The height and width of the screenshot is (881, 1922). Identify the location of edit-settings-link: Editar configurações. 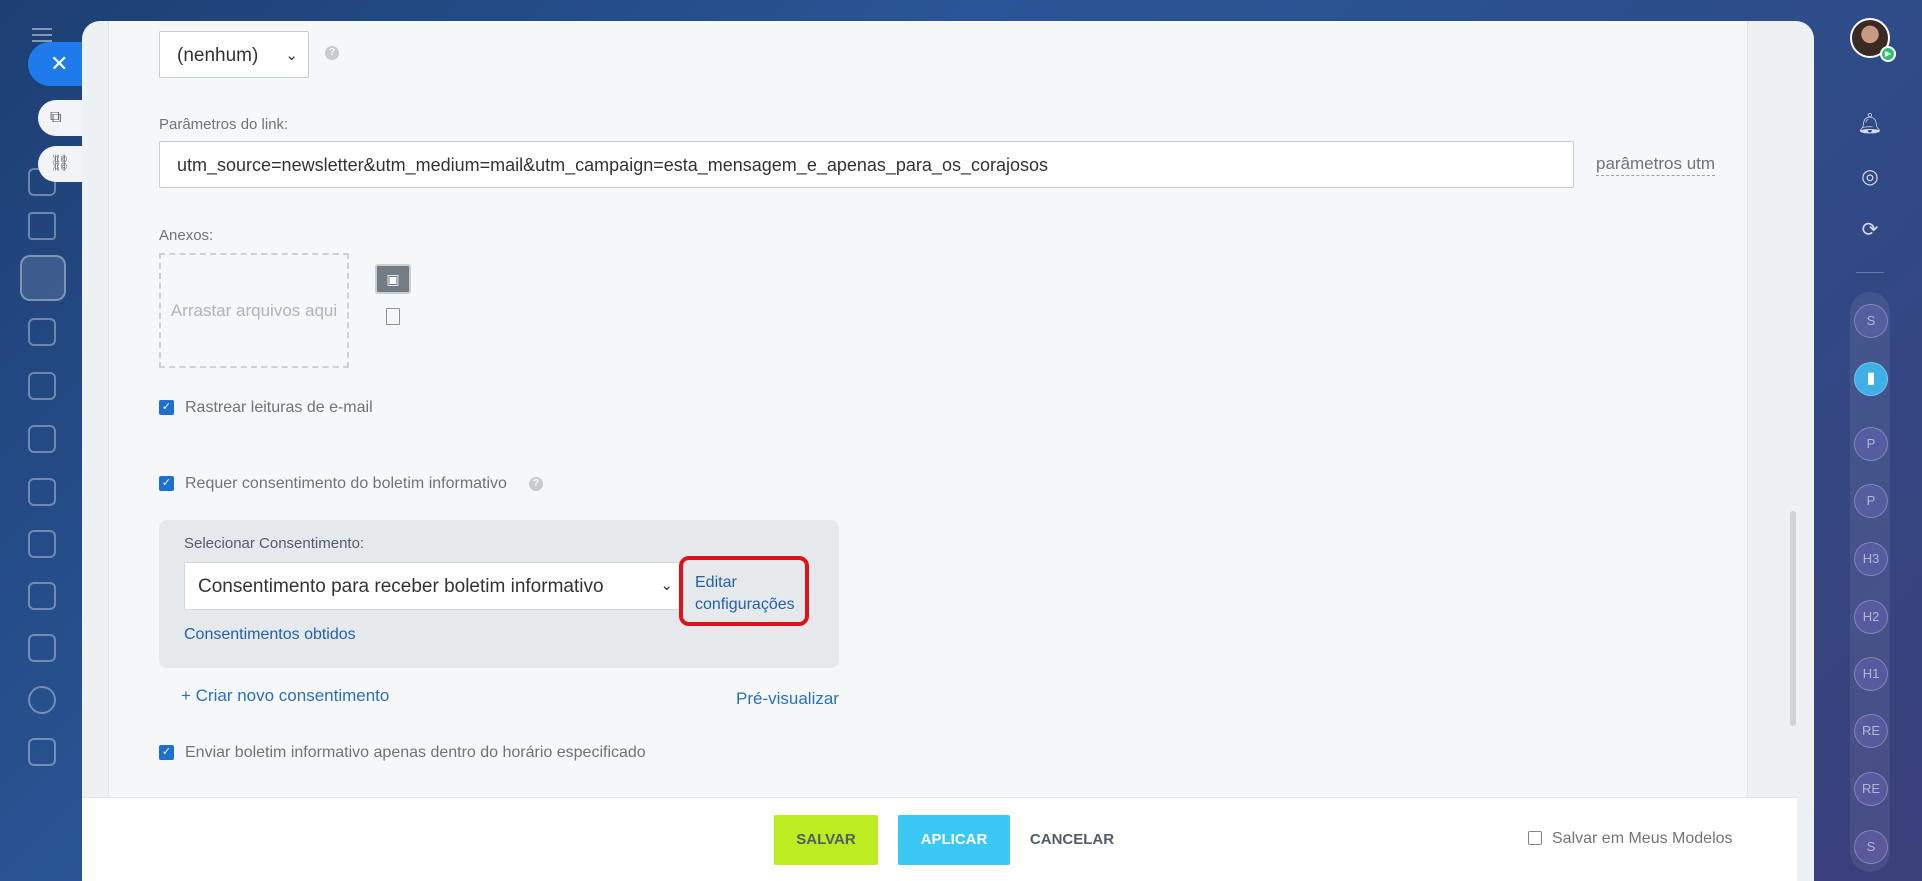
(744, 591).